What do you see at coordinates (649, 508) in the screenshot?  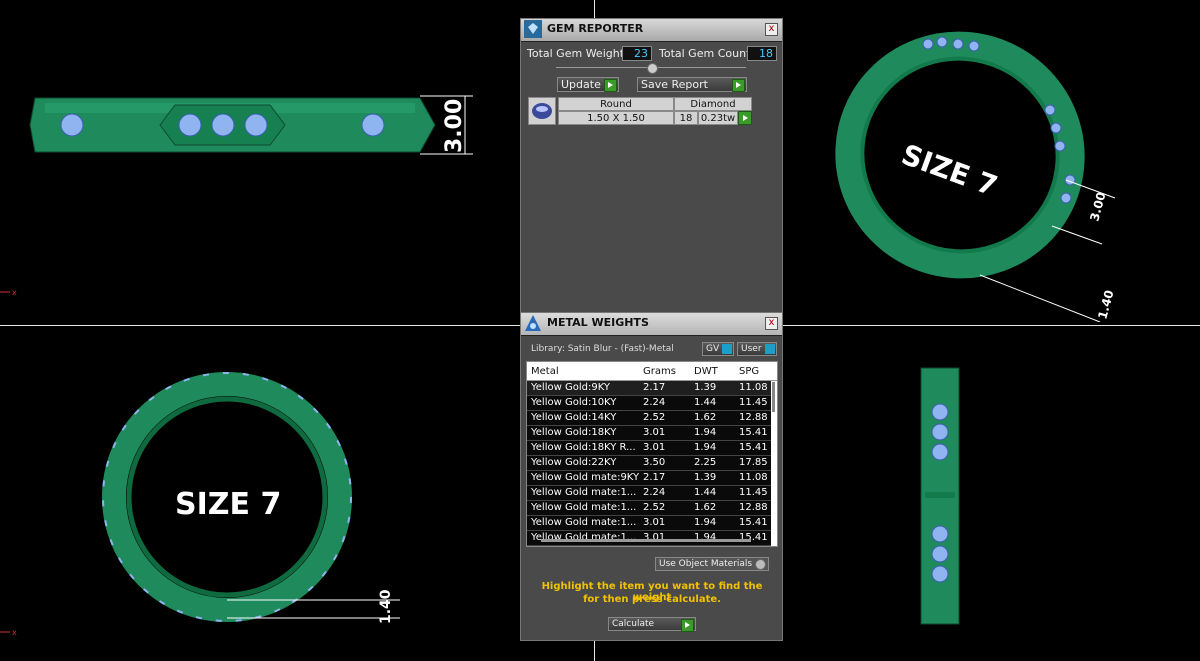 I see `table-row: Yellow Gold mate:1... 2.52 1.62 12.88` at bounding box center [649, 508].